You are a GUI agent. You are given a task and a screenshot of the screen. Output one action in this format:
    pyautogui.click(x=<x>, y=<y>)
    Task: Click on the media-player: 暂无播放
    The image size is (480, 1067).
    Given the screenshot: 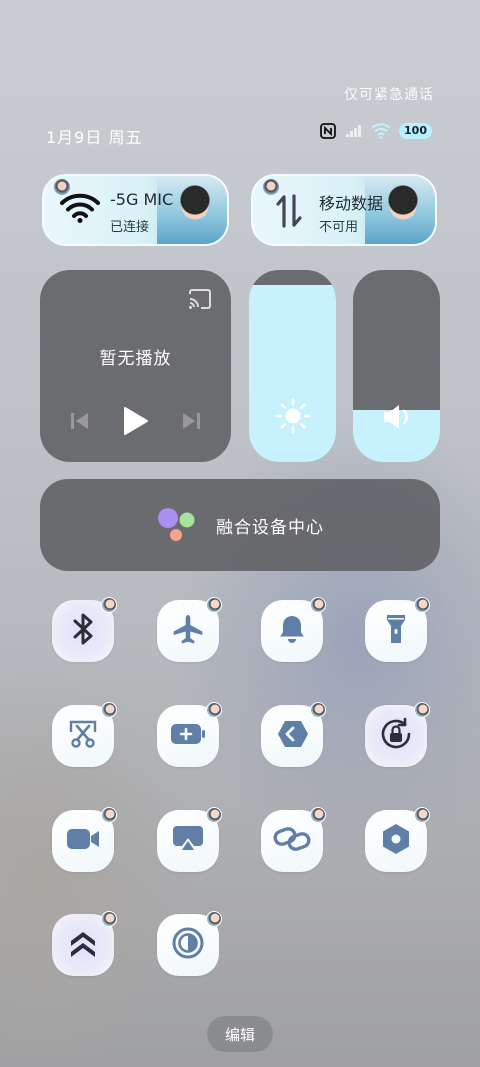 What is the action you would take?
    pyautogui.click(x=135, y=366)
    